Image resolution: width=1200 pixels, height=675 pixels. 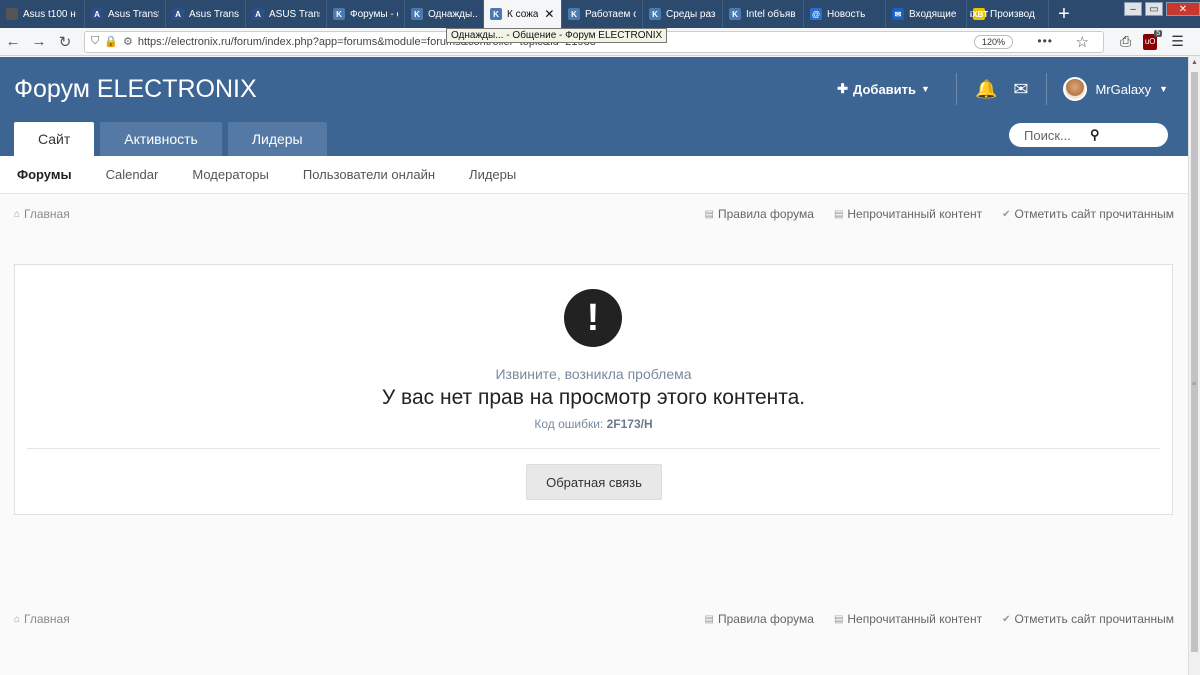 What do you see at coordinates (1045, 41) in the screenshot?
I see `page-actions-icon: •••` at bounding box center [1045, 41].